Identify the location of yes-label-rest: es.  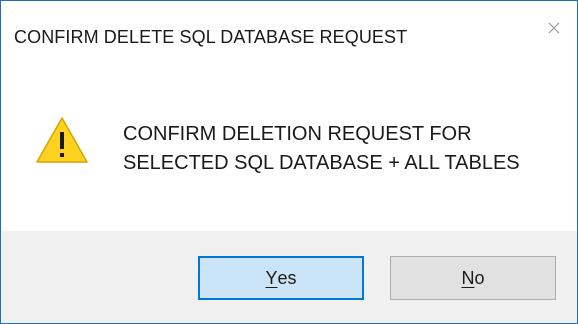
(287, 277).